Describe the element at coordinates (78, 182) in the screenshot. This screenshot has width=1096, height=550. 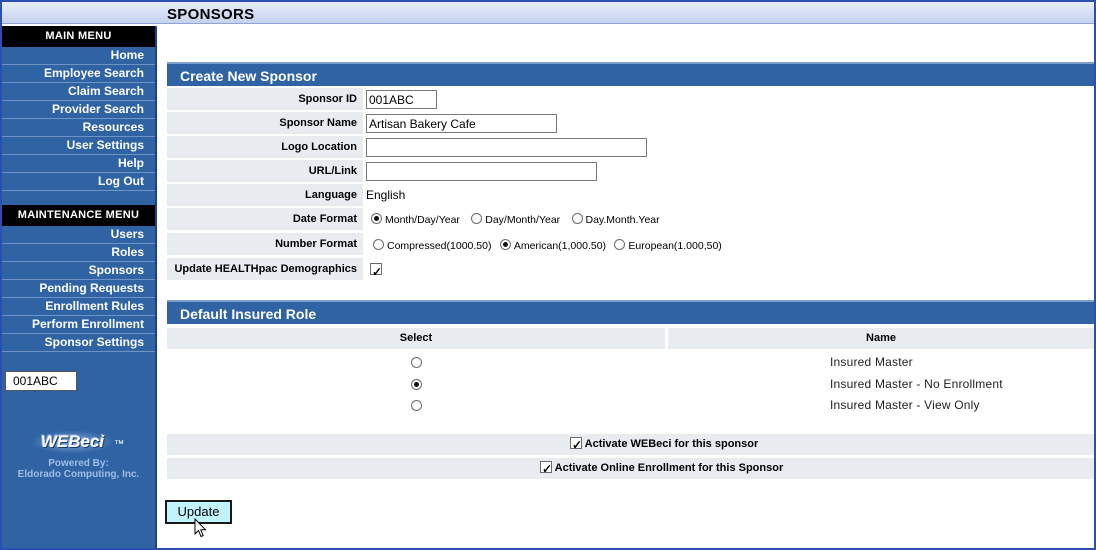
I see `menu-item-log-out: Log Out` at that location.